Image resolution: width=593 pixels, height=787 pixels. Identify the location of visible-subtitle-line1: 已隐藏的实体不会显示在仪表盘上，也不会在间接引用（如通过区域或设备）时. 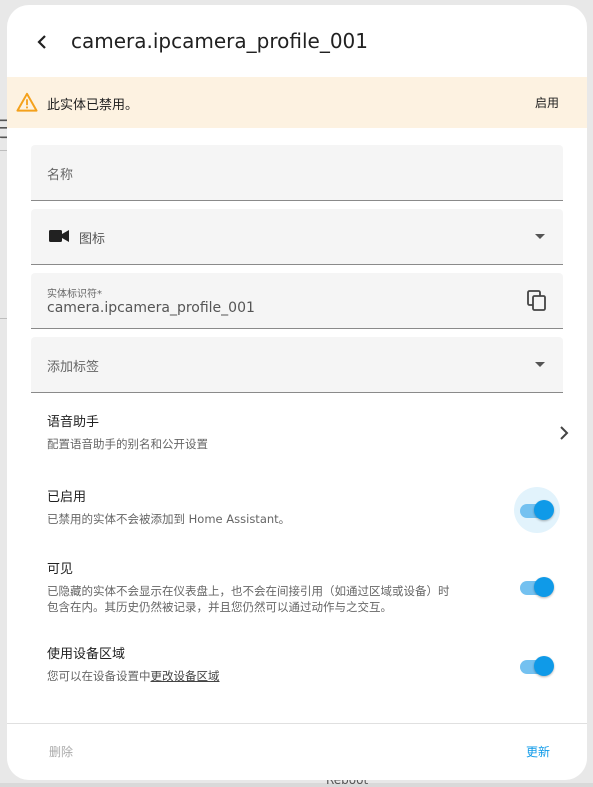
(248, 591).